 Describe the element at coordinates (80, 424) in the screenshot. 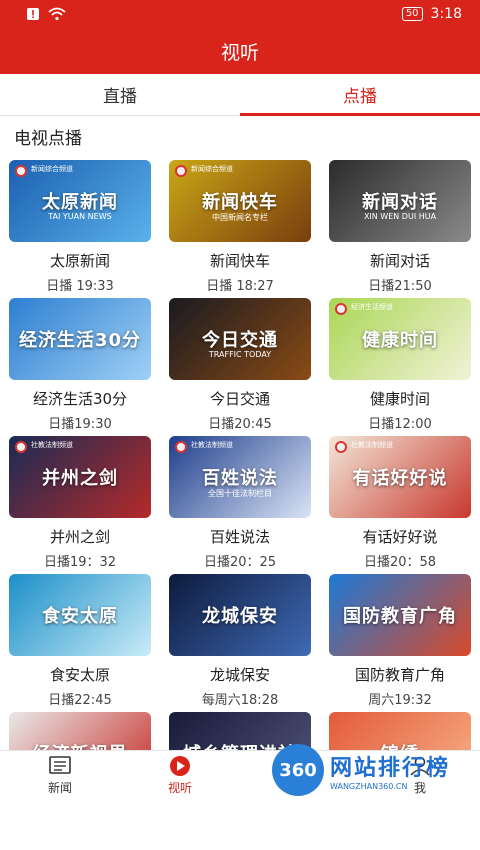

I see `program-schedule: 日播19:30` at that location.